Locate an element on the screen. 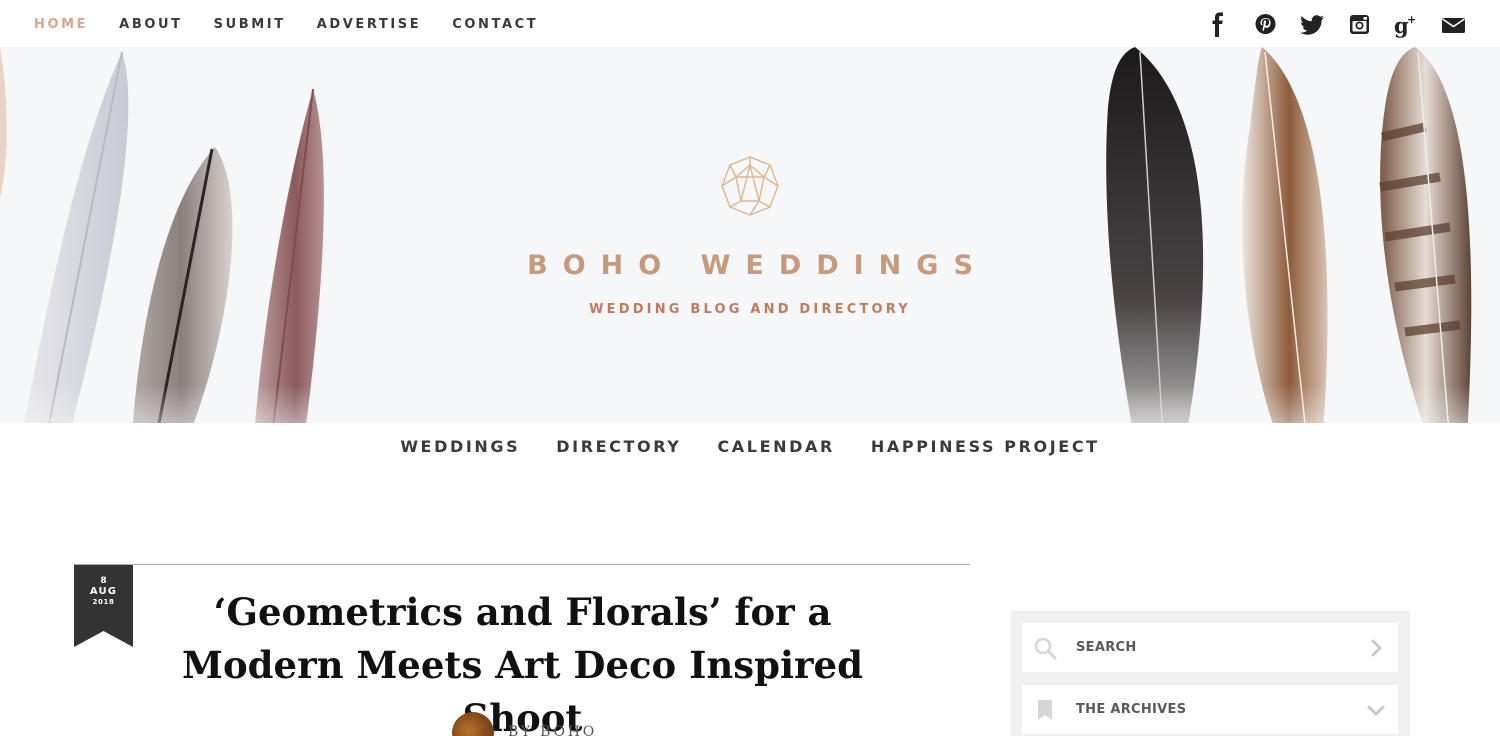 This screenshot has width=1500, height=736. sidebar-search-widget: SEARCH is located at coordinates (1210, 647).